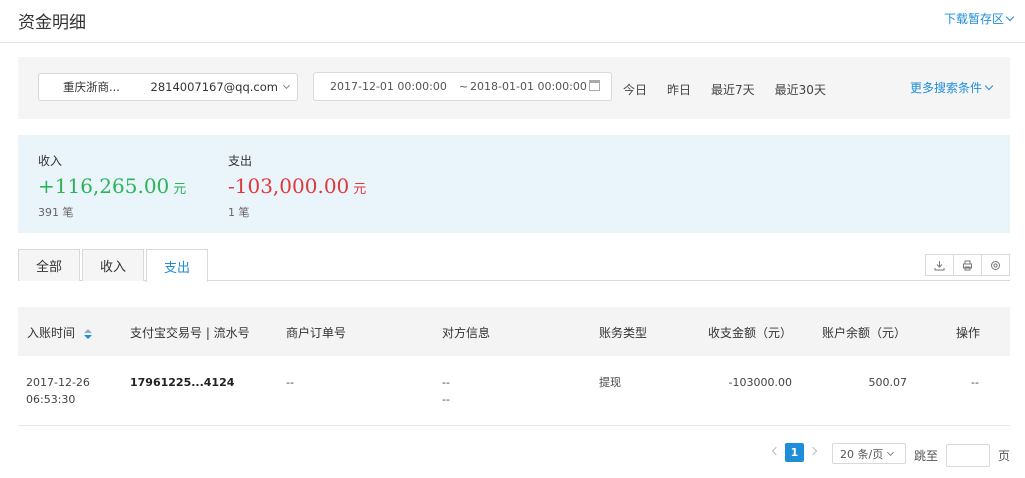  I want to click on page-header: 资金明细 下载暂存区, so click(512, 21).